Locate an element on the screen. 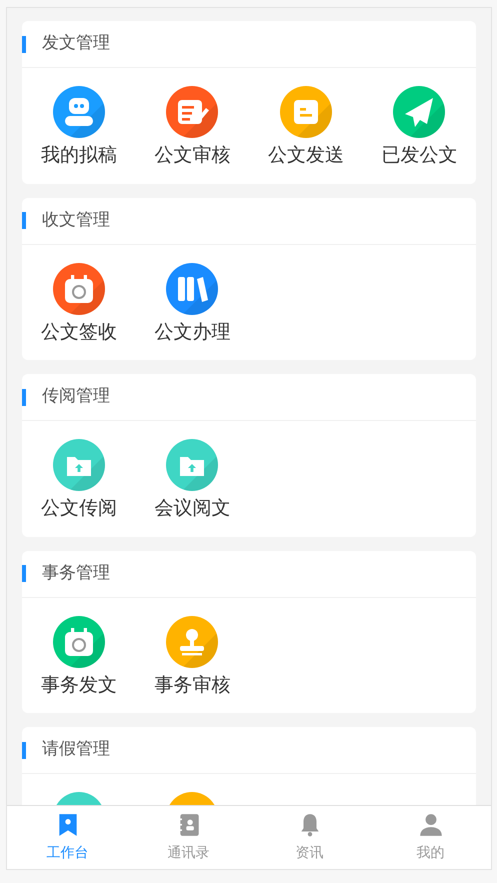  item-label: 公文传阅 is located at coordinates (78, 508).